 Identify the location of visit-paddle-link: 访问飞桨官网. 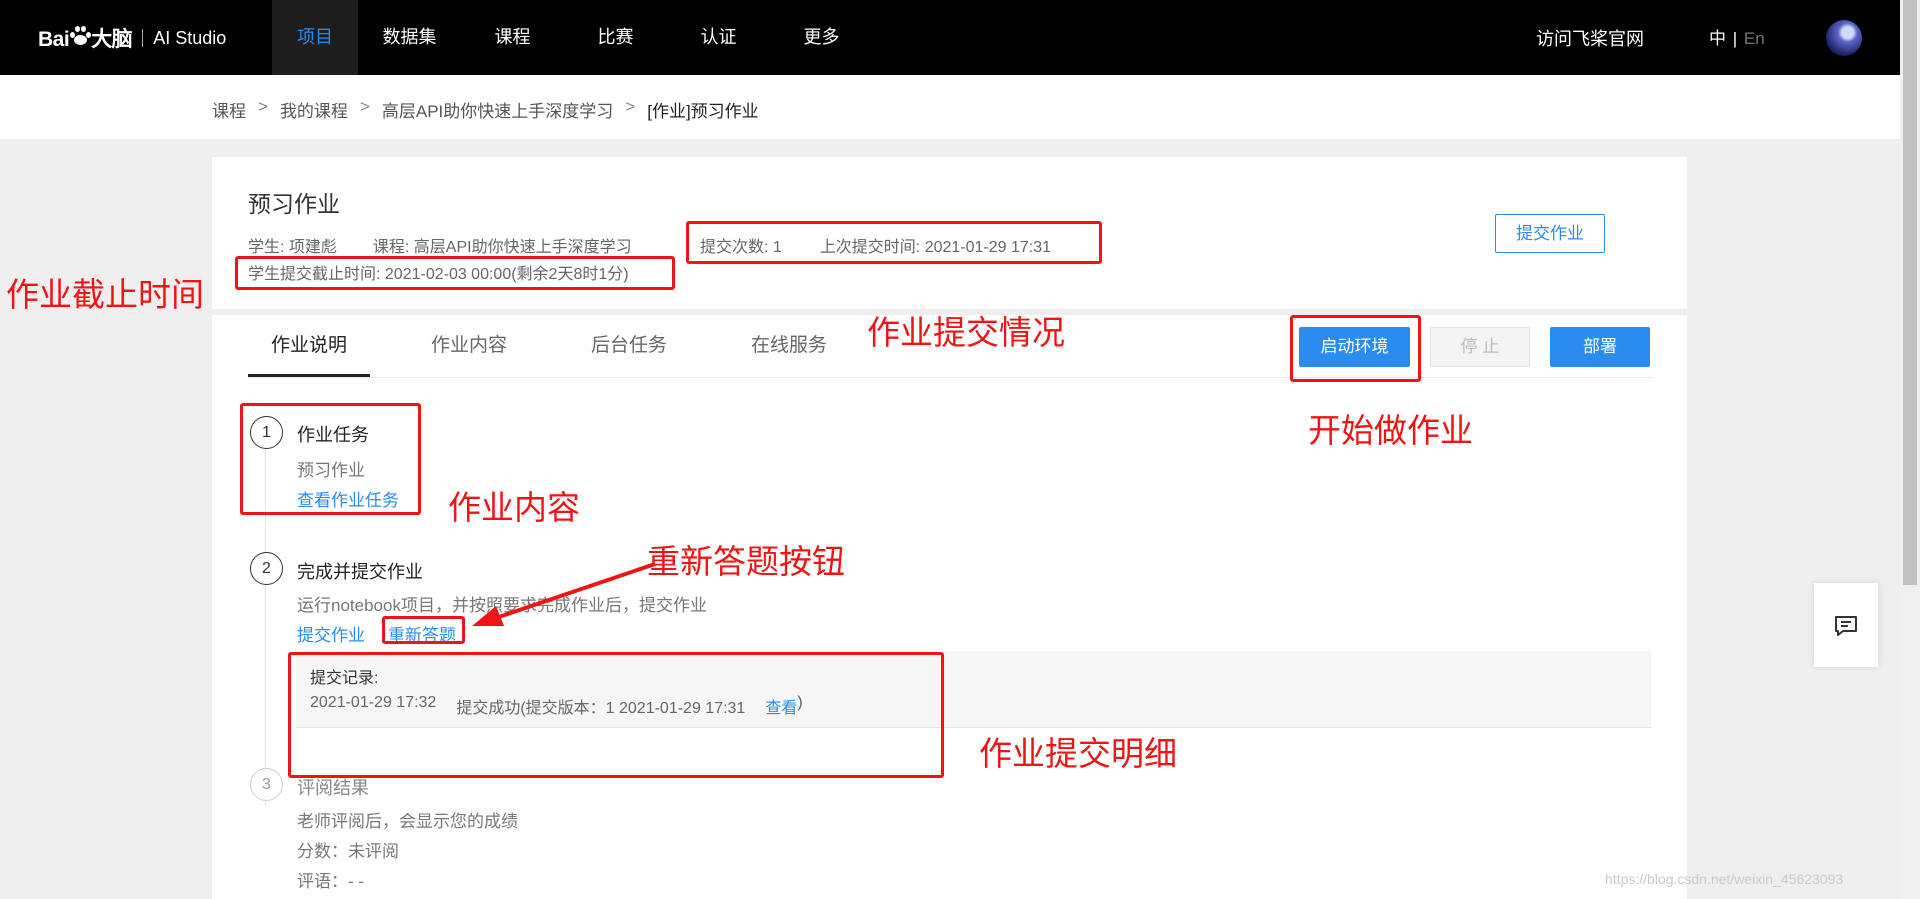
(1590, 39).